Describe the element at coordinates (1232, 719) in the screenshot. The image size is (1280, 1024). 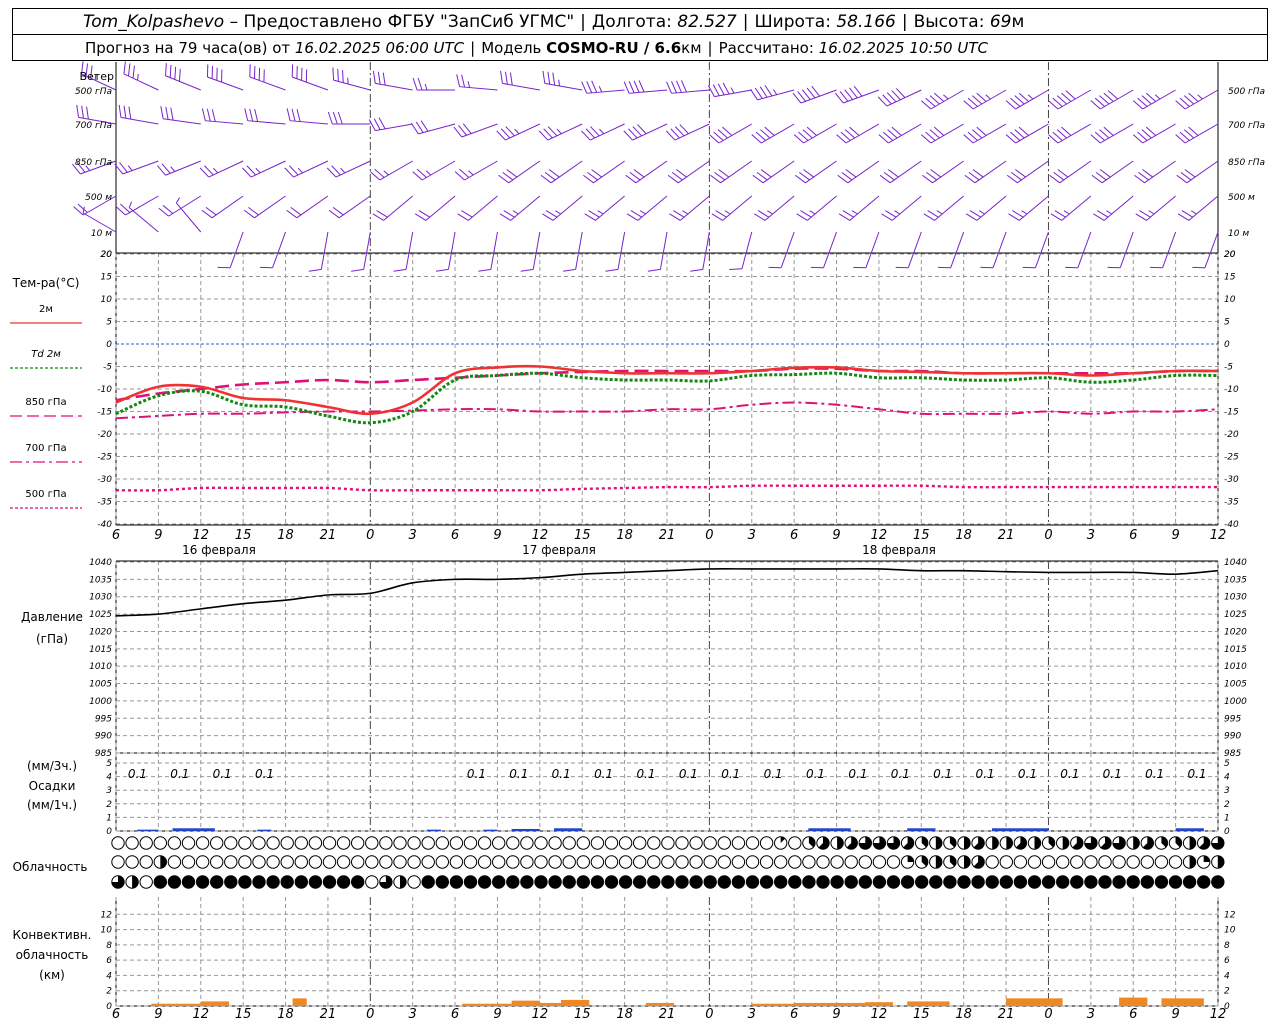
I see `press-tick-right: 995` at that location.